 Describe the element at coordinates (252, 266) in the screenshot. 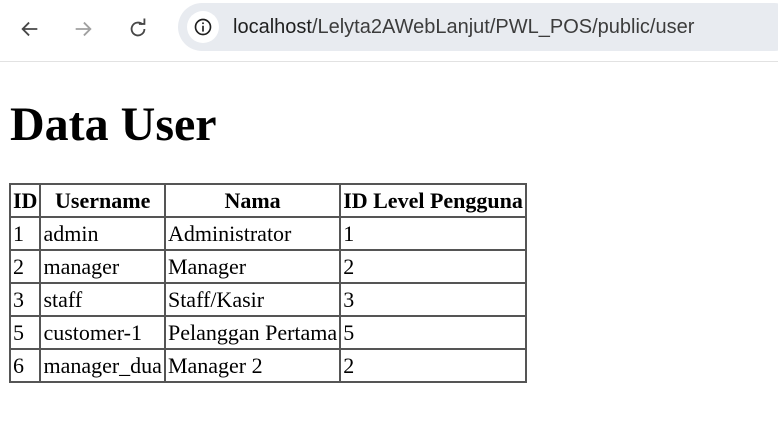

I see `cell-nama: Manager` at that location.